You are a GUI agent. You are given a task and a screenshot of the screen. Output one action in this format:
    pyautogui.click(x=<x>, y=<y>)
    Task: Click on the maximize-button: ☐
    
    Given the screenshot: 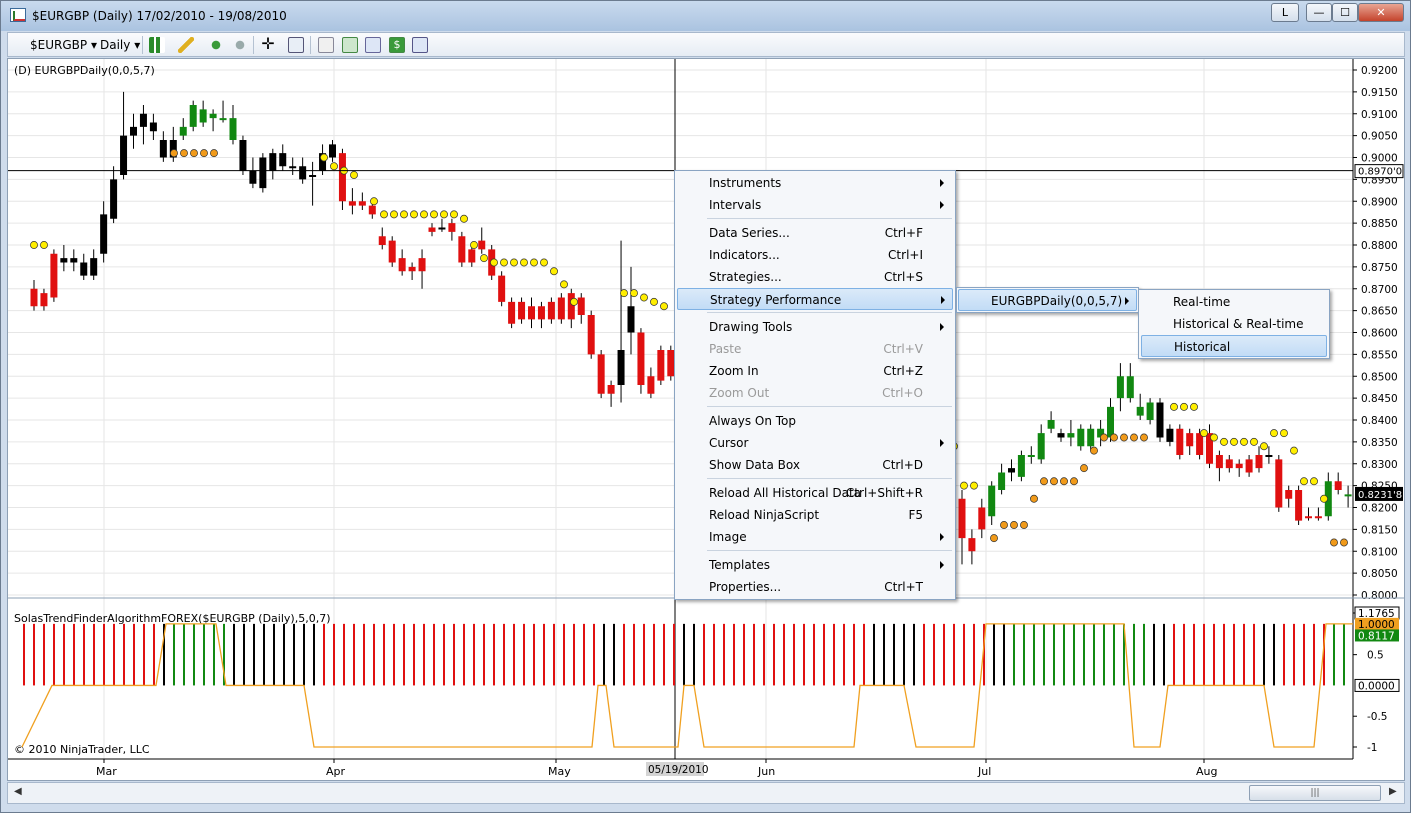 What is the action you would take?
    pyautogui.click(x=1345, y=12)
    